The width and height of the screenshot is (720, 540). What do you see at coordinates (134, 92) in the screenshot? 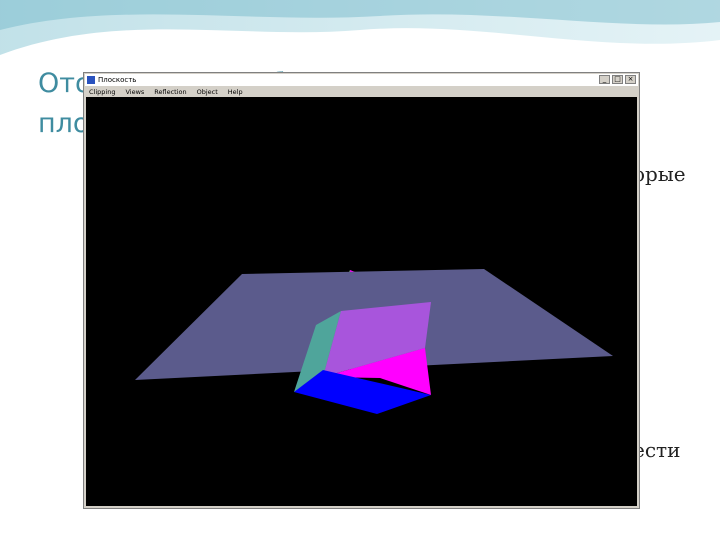
I see `menu-views: Views` at bounding box center [134, 92].